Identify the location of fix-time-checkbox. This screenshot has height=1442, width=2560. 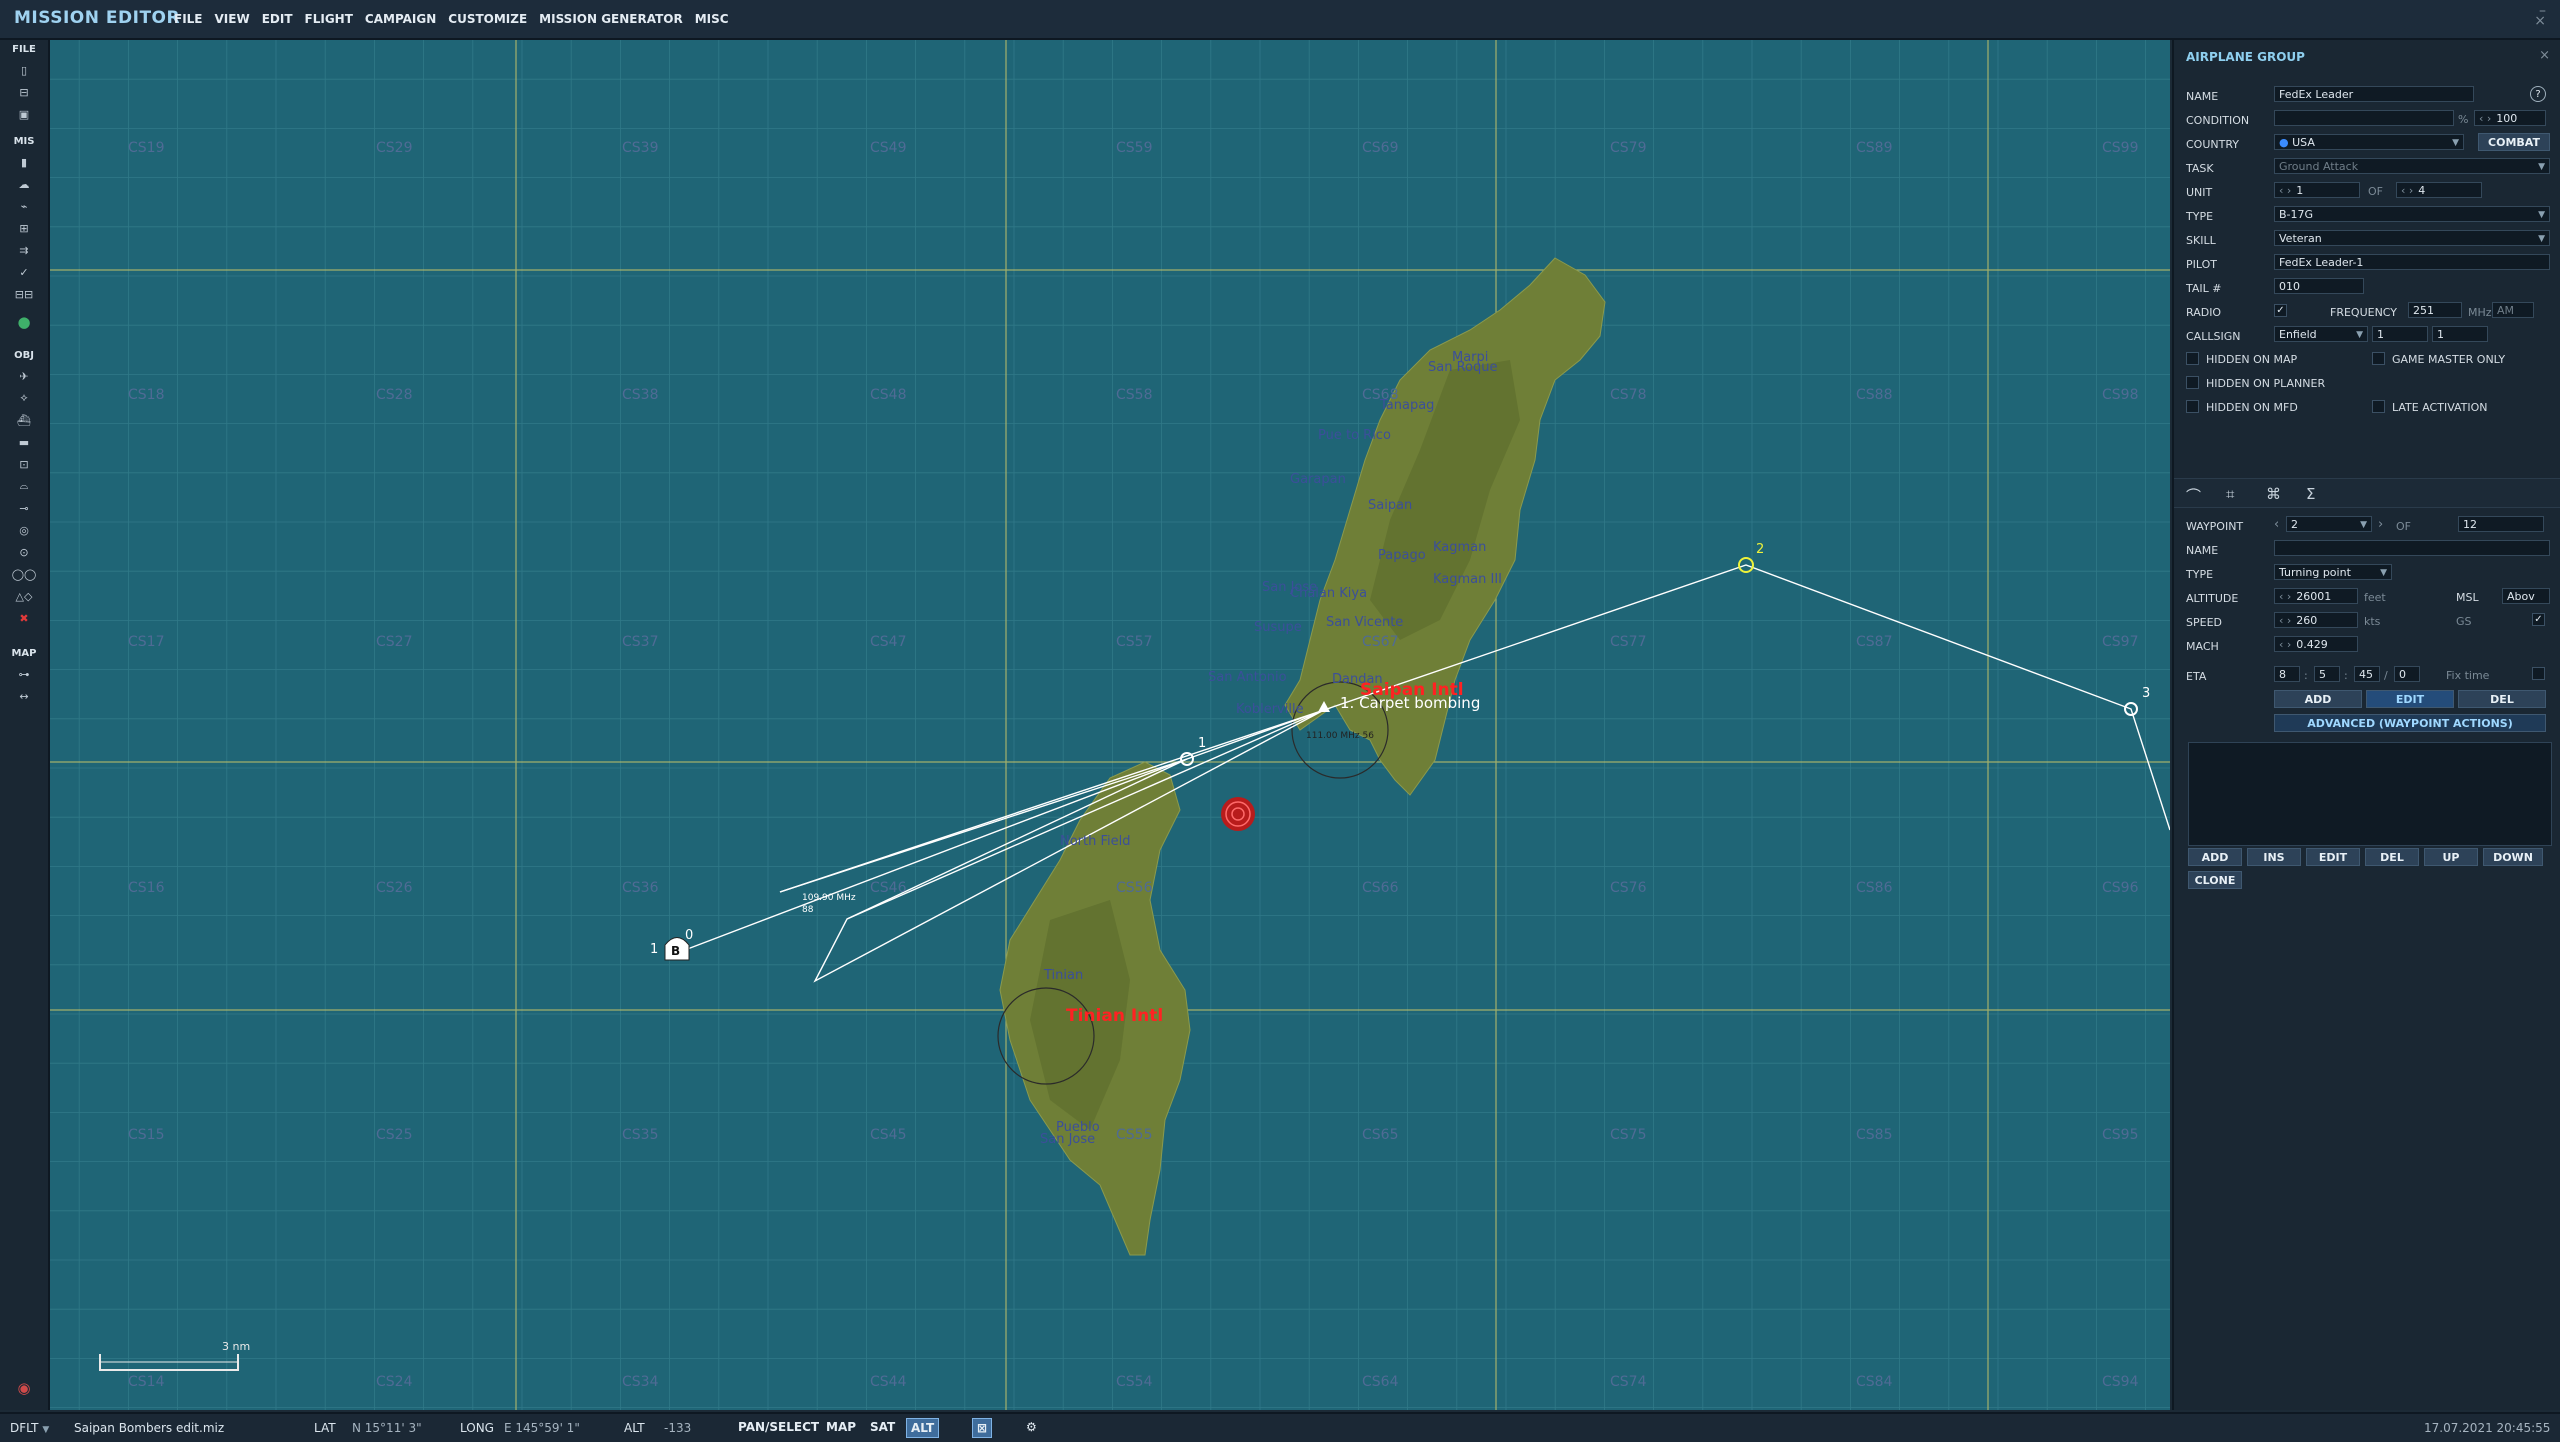
(2538, 673).